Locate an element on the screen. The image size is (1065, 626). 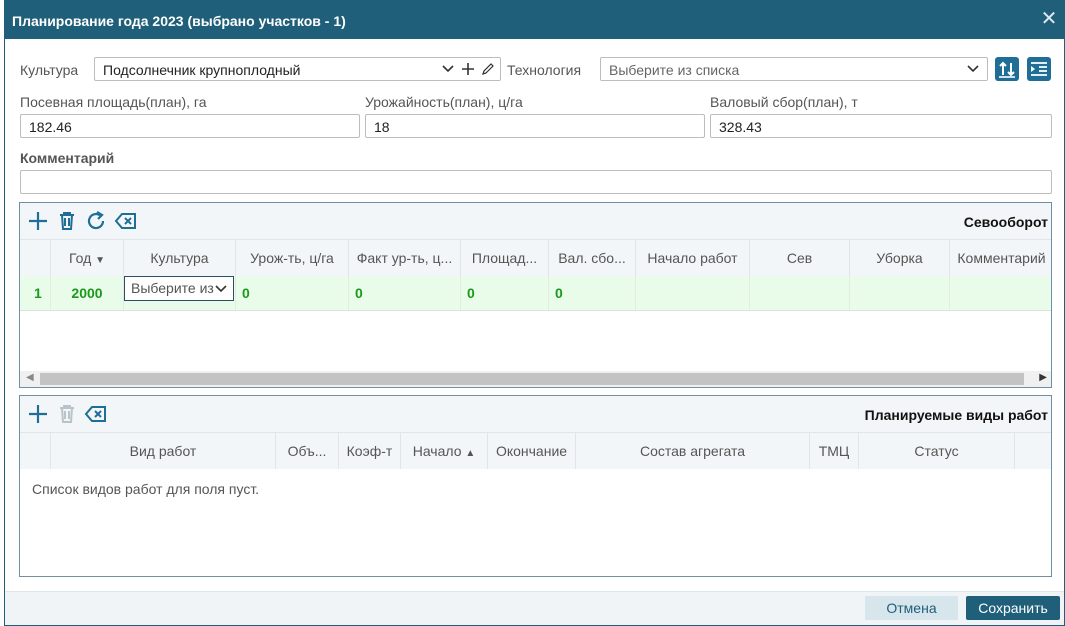
pencil-icon is located at coordinates (488, 69).